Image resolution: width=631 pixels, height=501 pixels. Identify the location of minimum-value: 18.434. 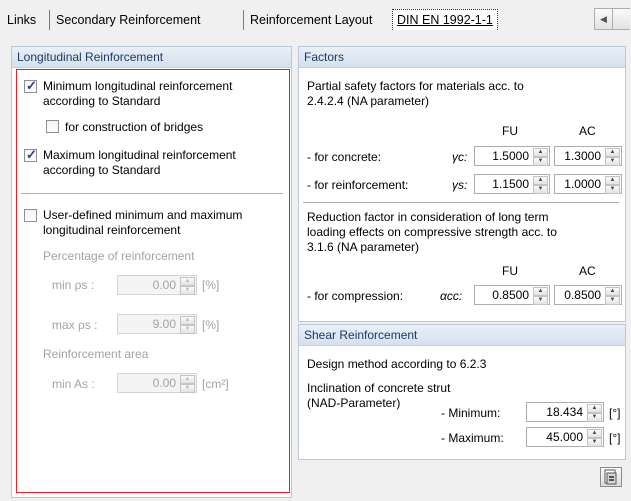
(564, 412).